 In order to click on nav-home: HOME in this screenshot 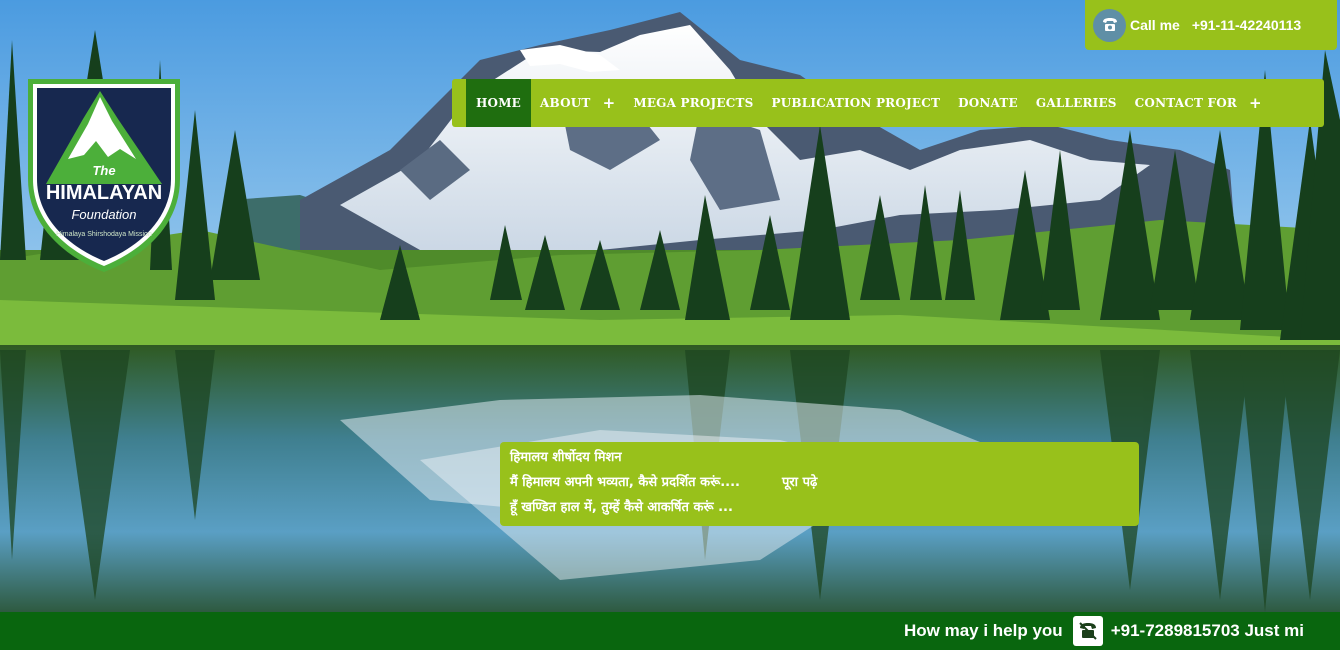, I will do `click(499, 103)`.